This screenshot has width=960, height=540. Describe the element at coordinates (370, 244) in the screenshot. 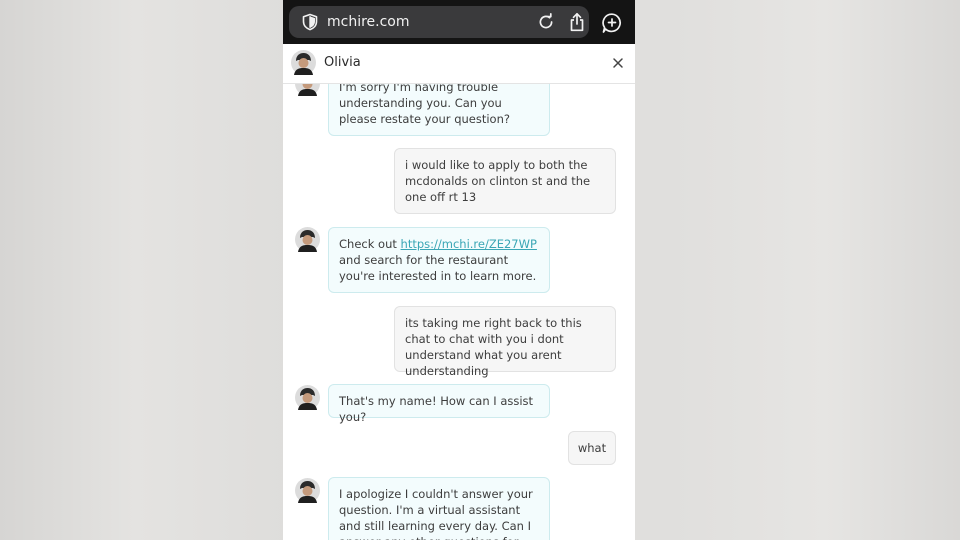

I see `message-text: Check out` at that location.